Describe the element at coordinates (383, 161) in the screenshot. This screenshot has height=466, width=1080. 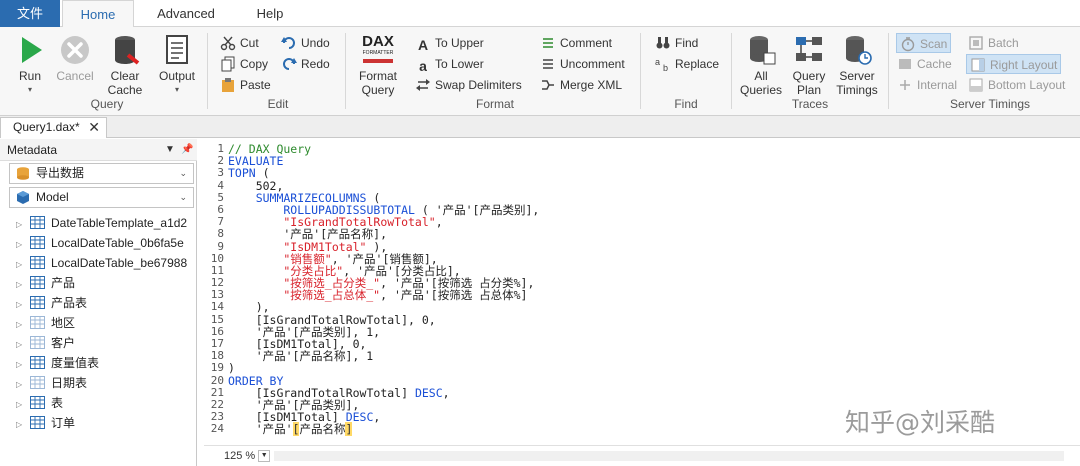
I see `code-line: EVALUATE` at that location.